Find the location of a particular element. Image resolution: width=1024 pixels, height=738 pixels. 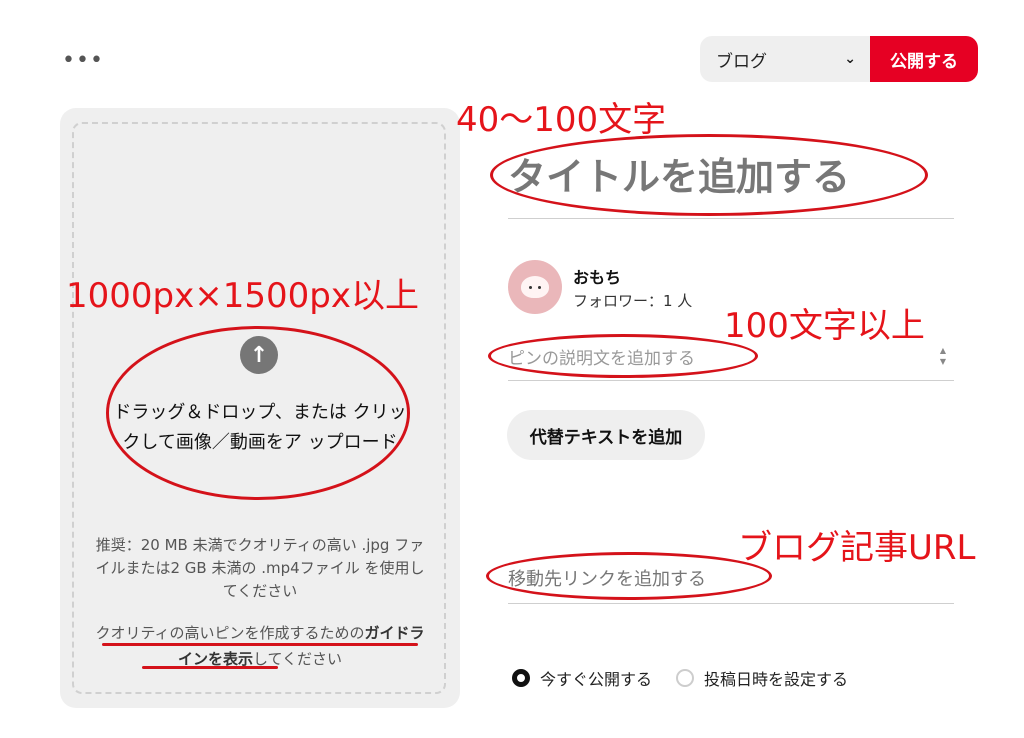

spinner-down-icon: ▼ is located at coordinates (943, 361).